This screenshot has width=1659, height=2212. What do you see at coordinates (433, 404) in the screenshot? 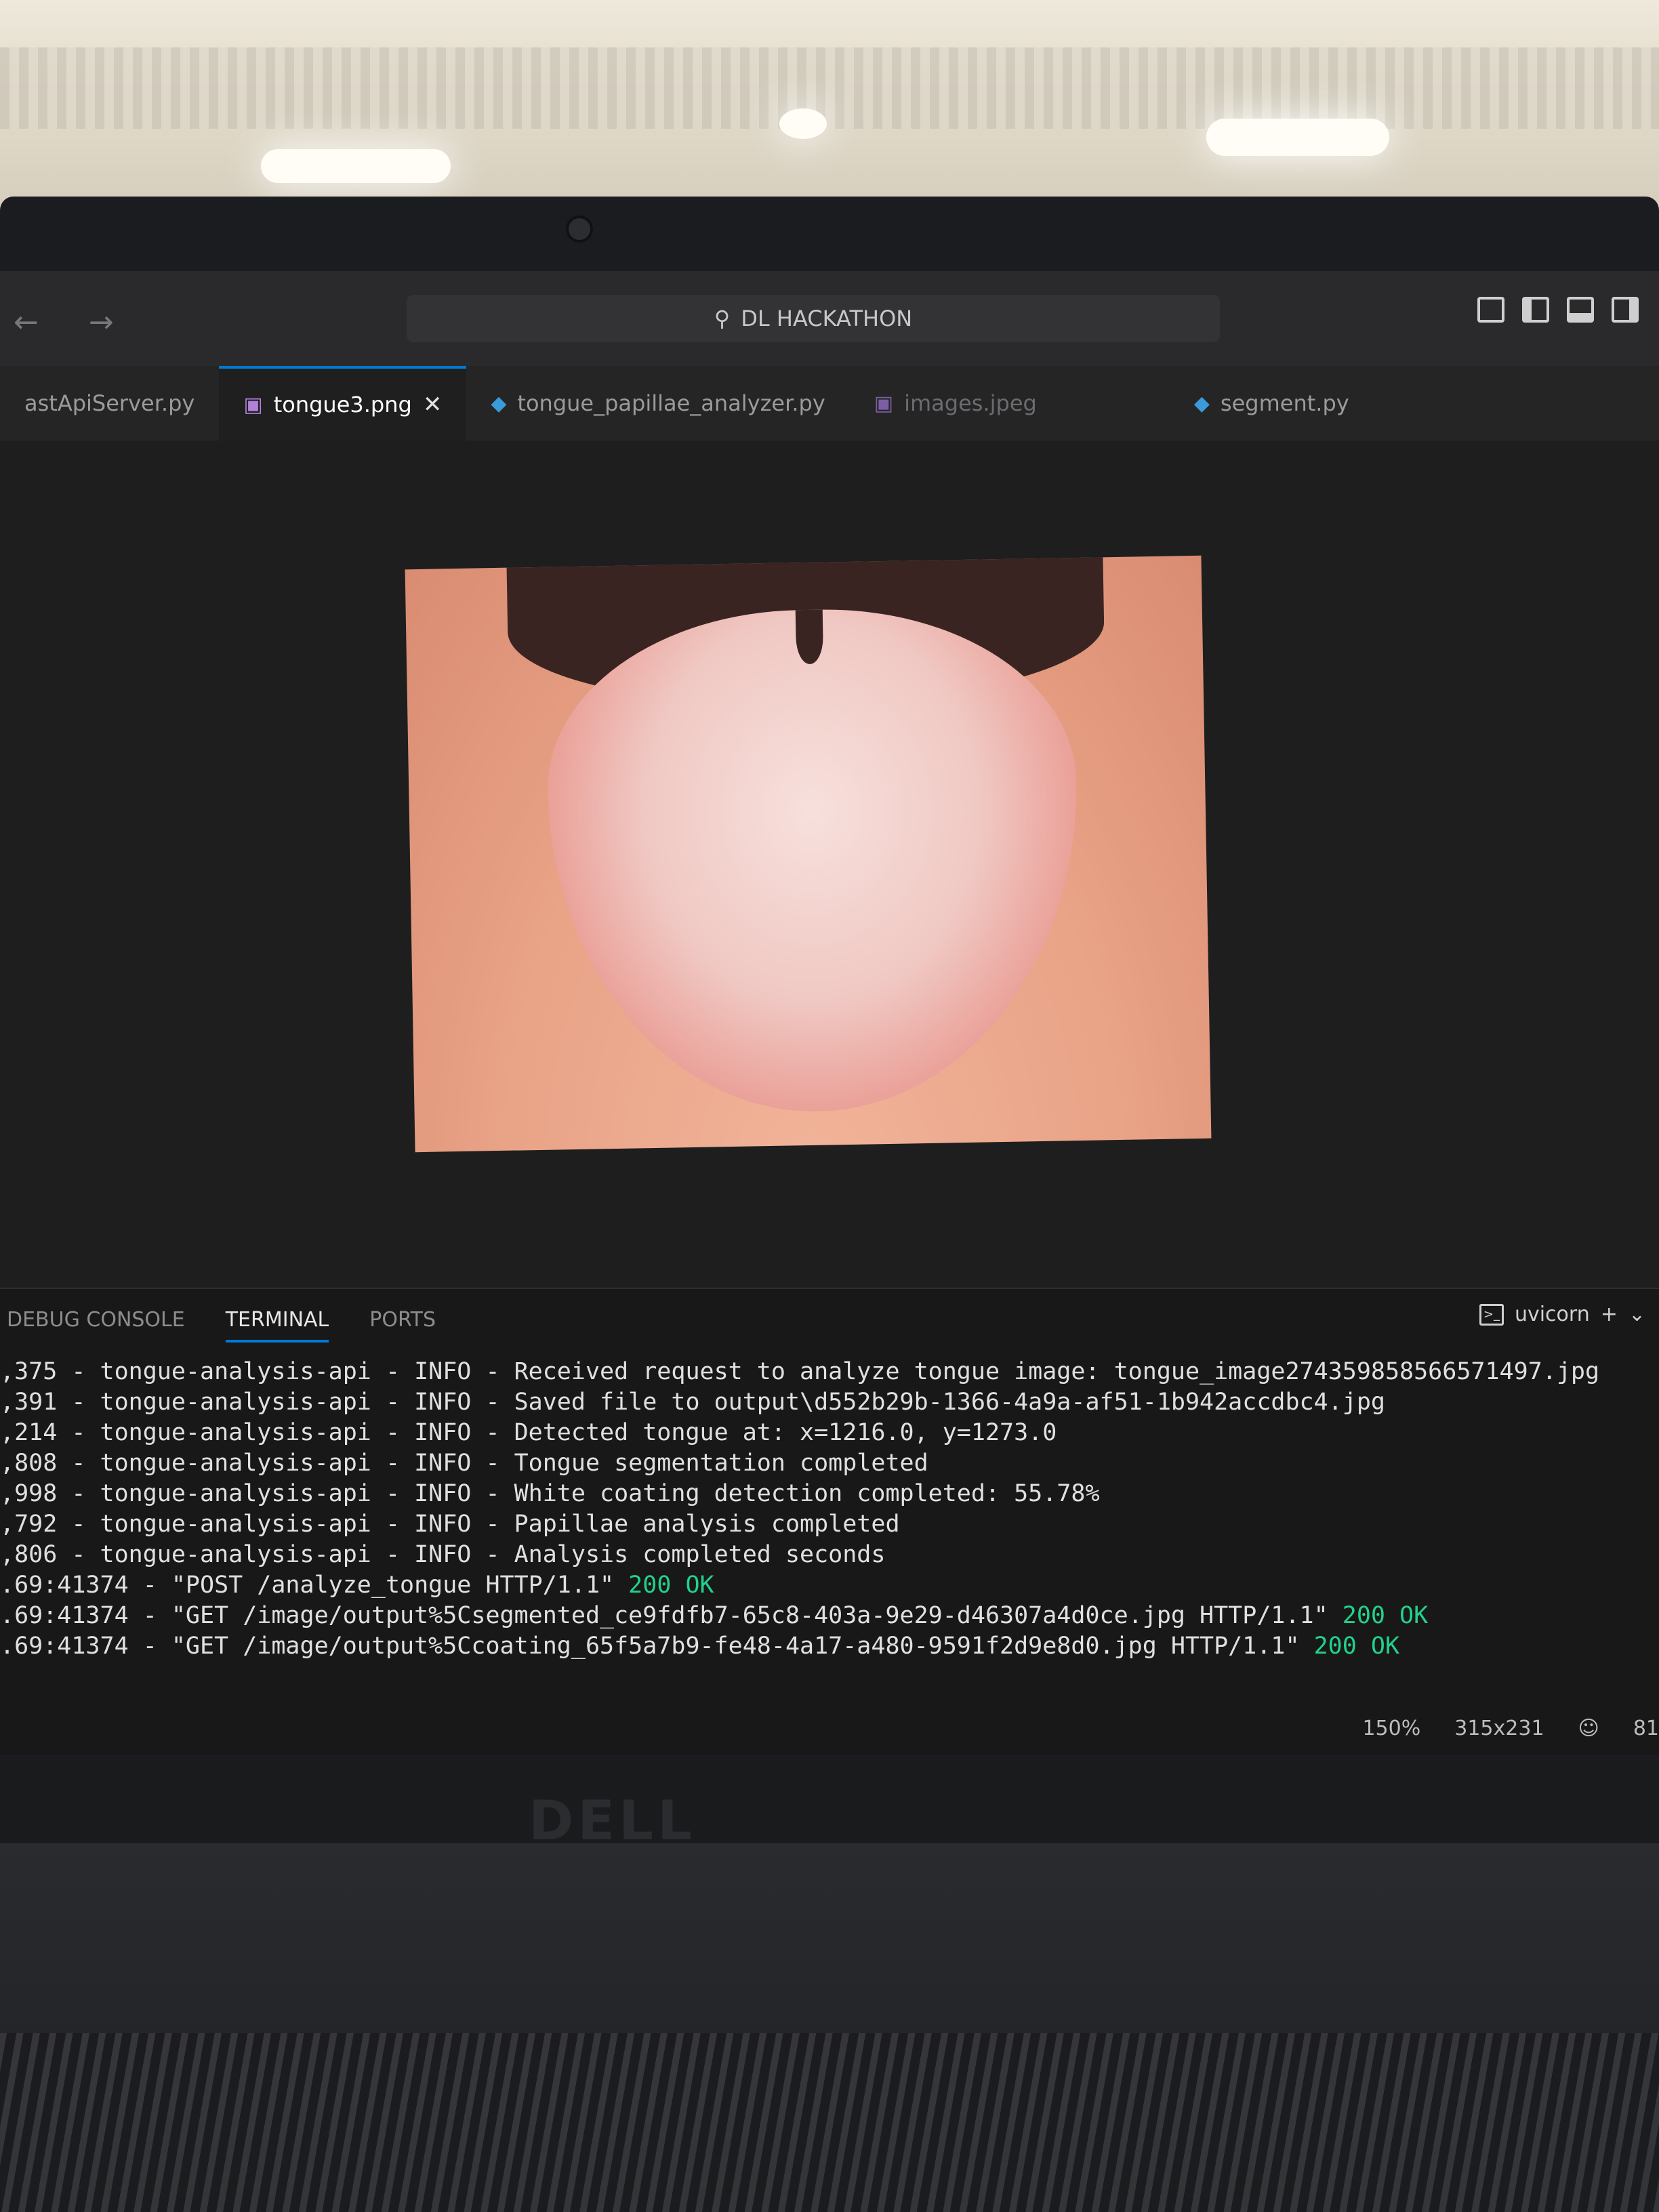
I see `close-icon: ✕` at bounding box center [433, 404].